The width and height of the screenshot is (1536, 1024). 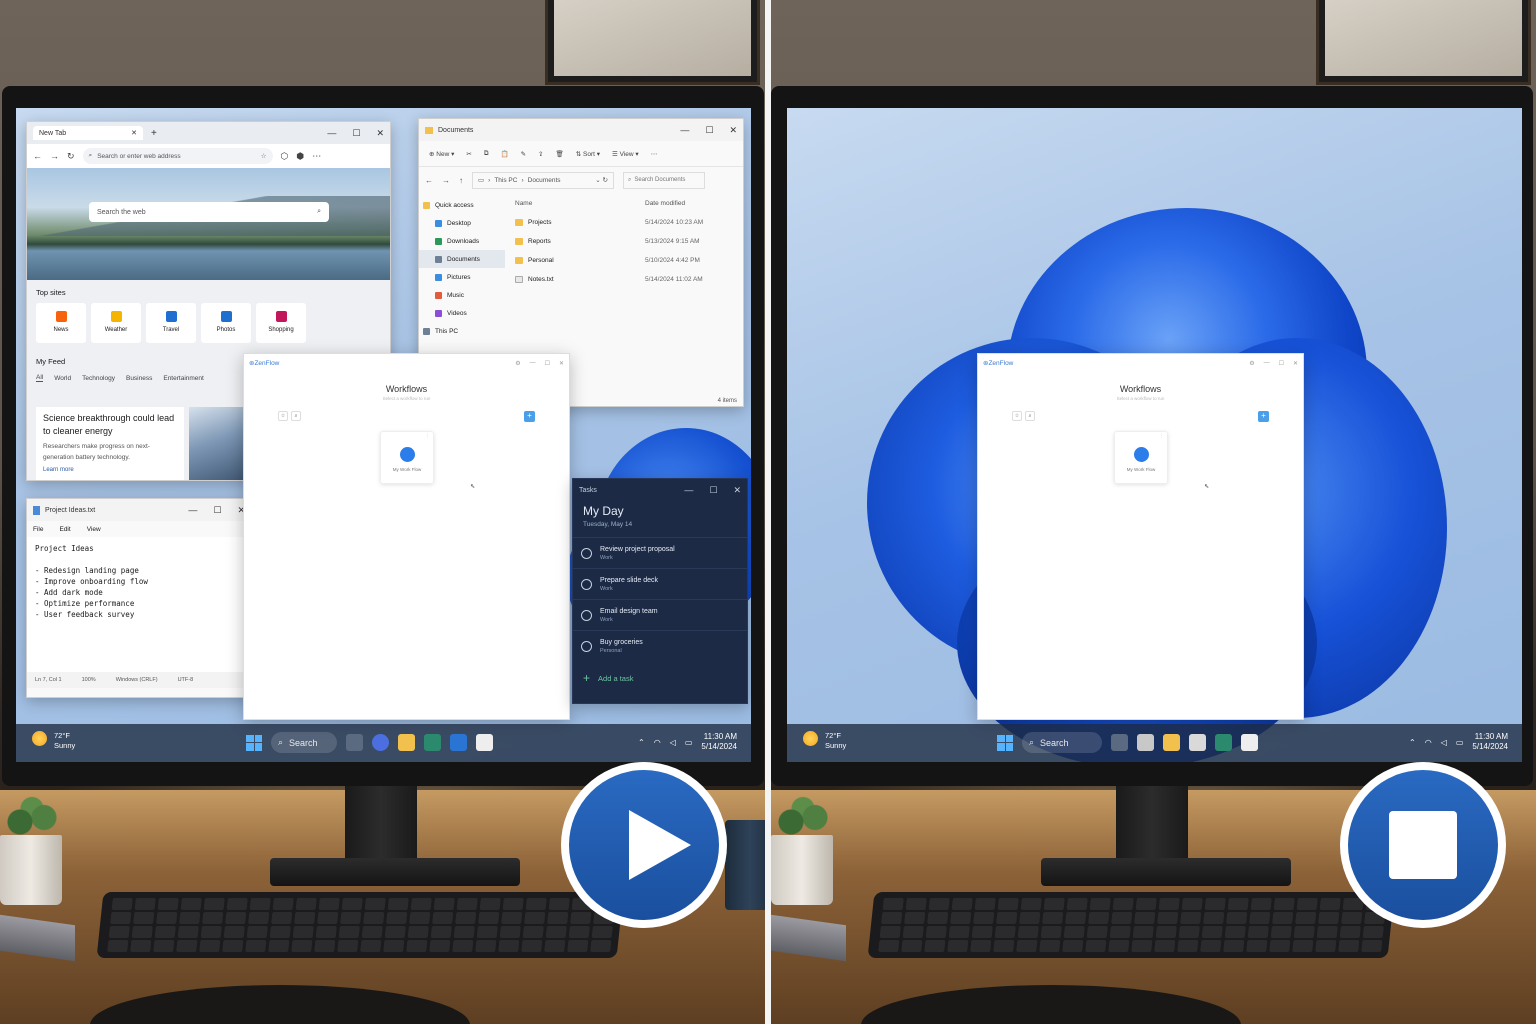 What do you see at coordinates (1423, 845) in the screenshot?
I see `stop-button` at bounding box center [1423, 845].